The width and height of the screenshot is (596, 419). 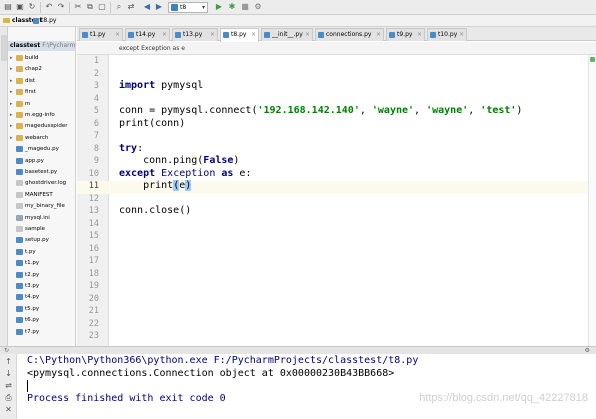 I want to click on tree-item-ghostdriver-log: ghostdriver.log, so click(x=41, y=183).